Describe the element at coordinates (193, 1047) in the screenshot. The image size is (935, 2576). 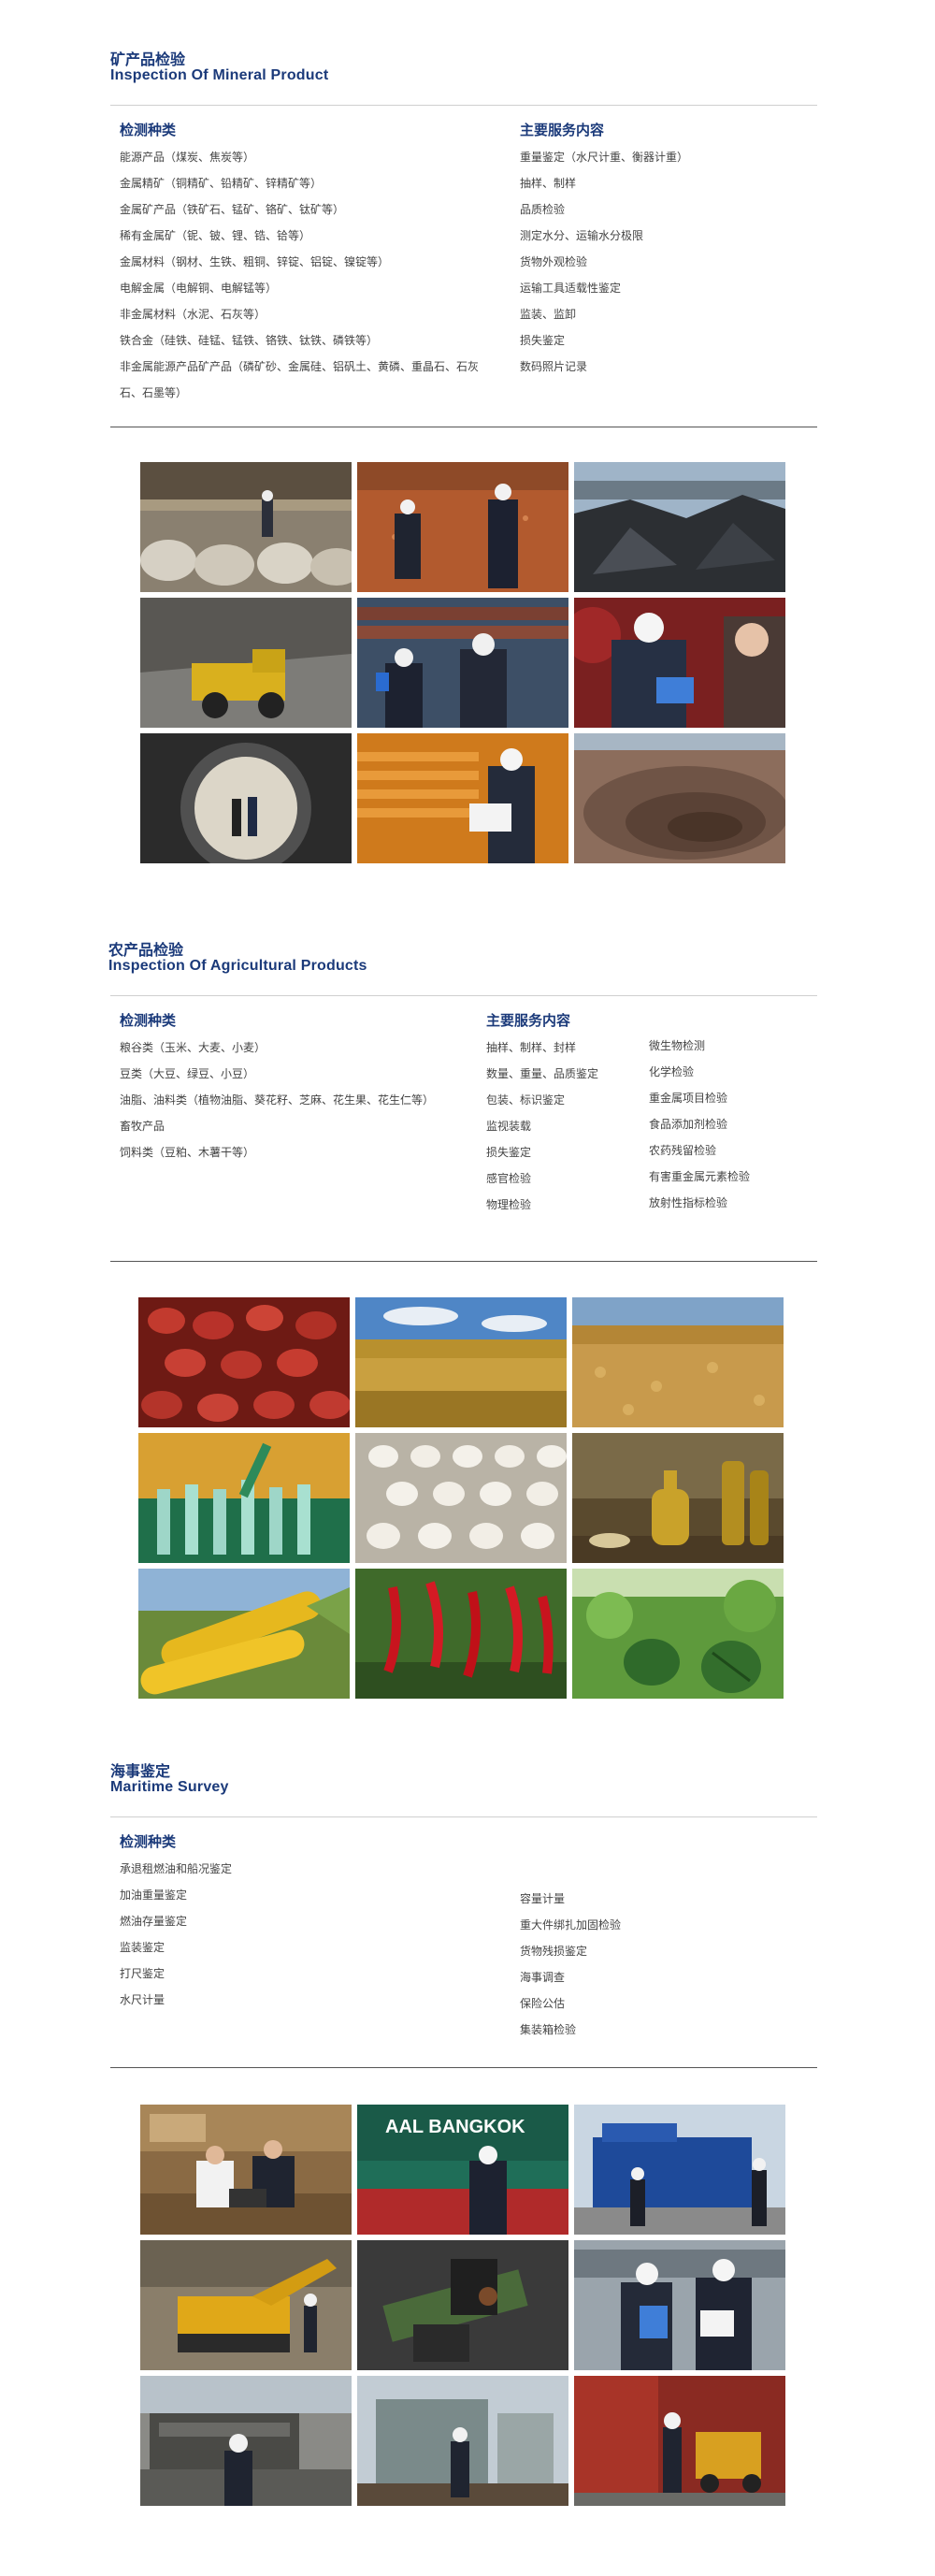
I see `list-item: 粮谷类（玉米、大麦、小麦）` at that location.